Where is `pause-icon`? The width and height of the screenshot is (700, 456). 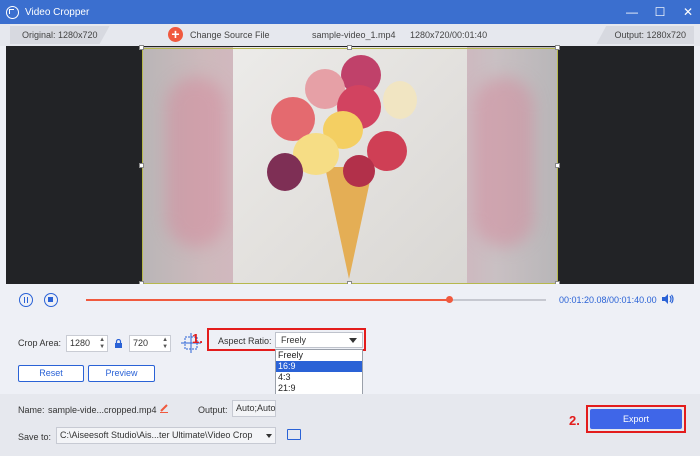 pause-icon is located at coordinates (26, 300).